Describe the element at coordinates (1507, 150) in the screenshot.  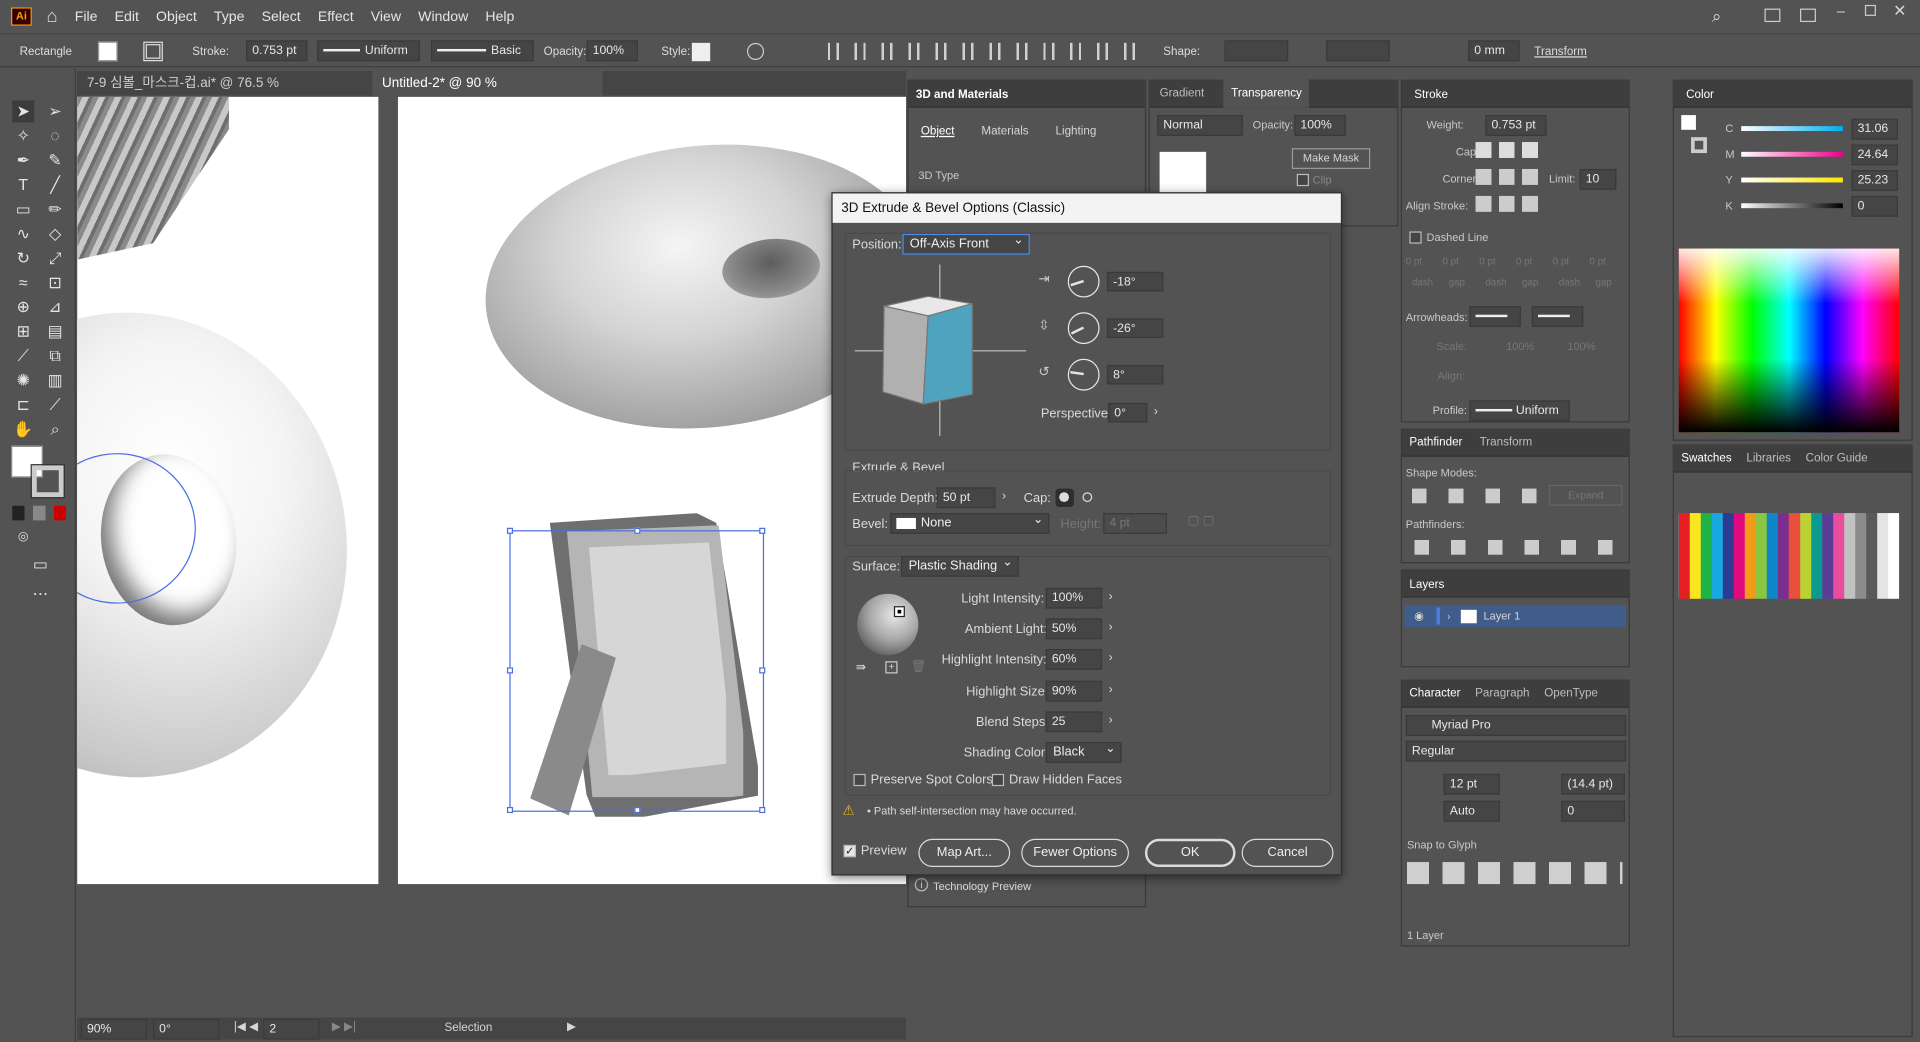
I see `cap-buttons` at that location.